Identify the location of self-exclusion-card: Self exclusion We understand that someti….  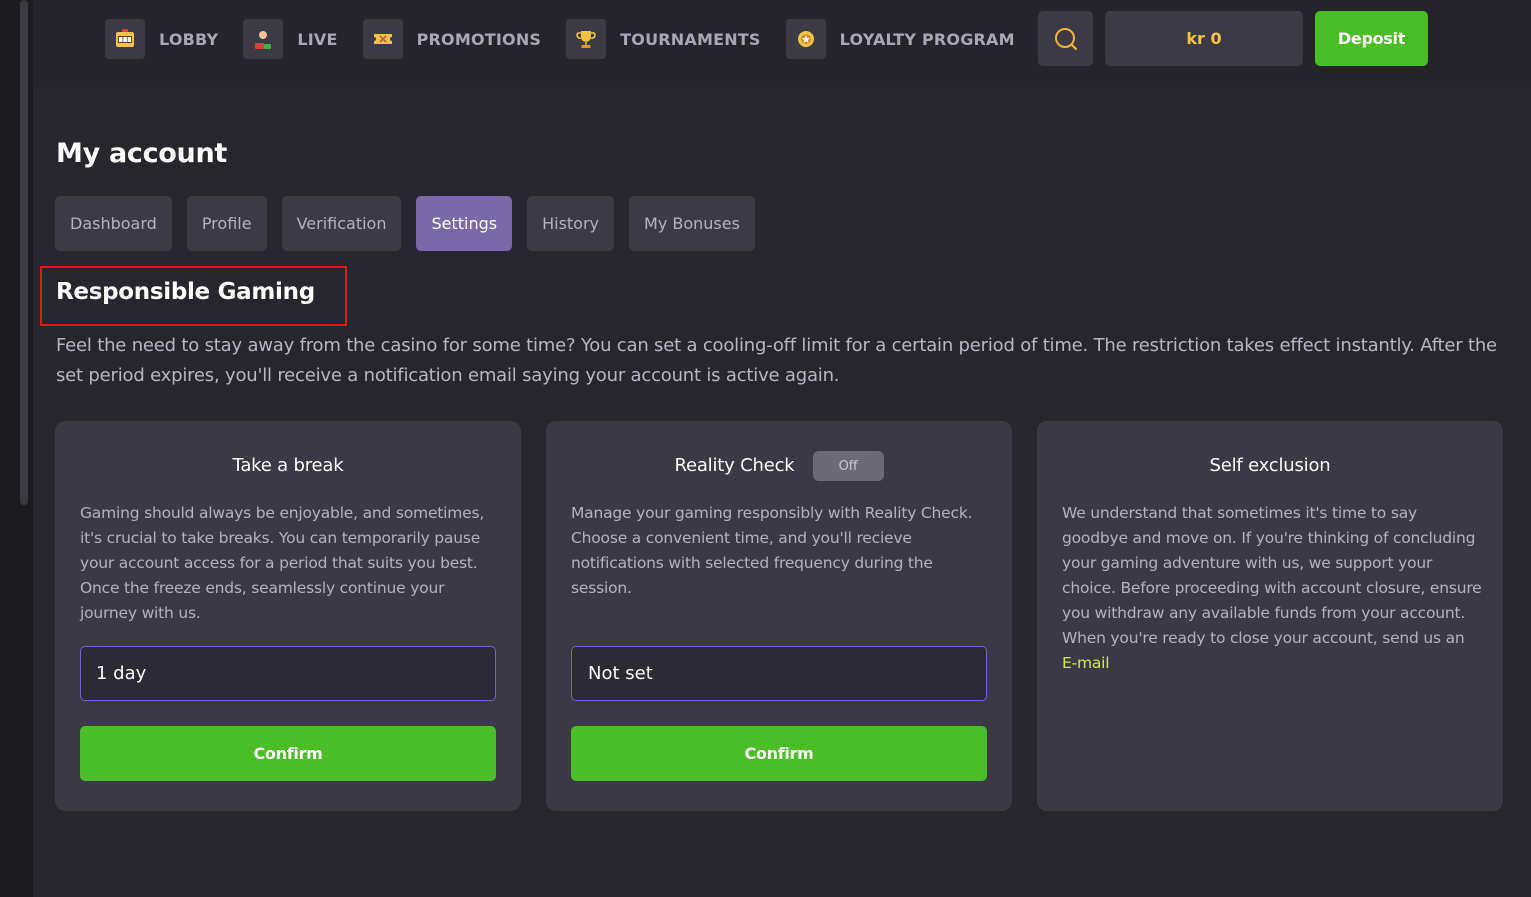
(1270, 616).